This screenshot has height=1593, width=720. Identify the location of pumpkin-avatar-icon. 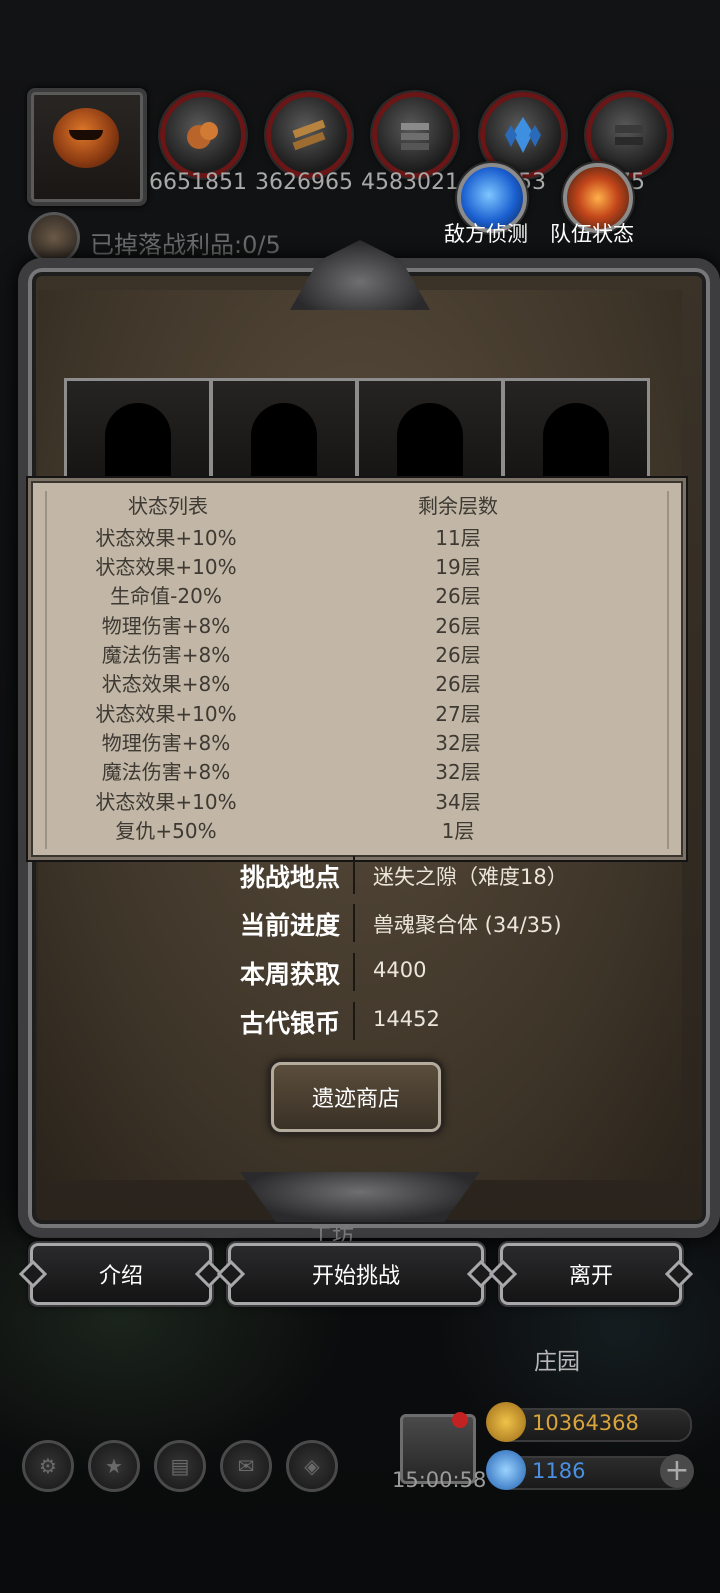
(86, 138).